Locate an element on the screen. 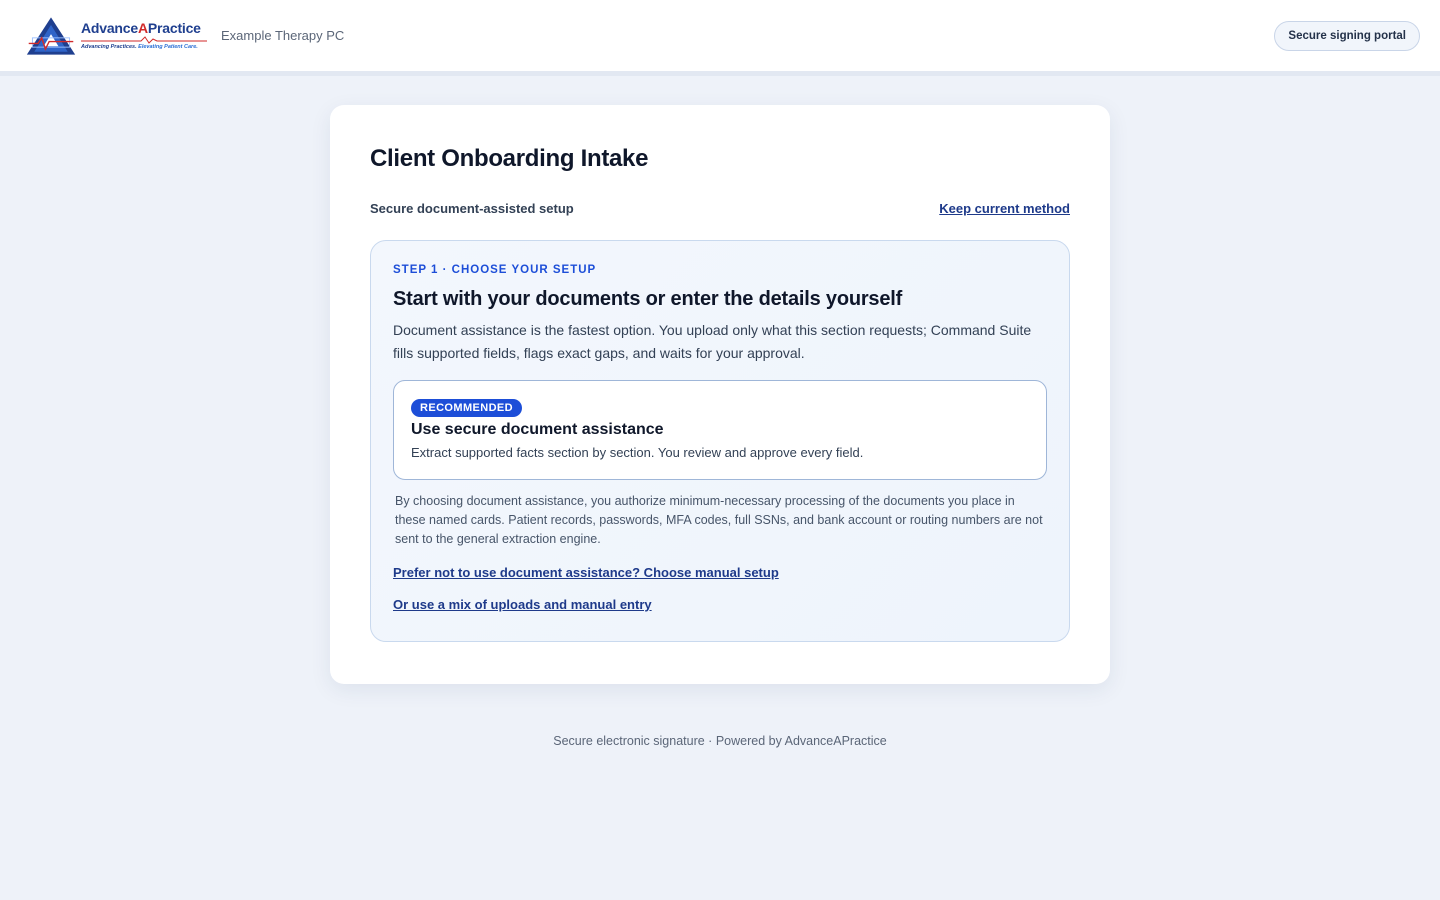  organization-name: Example Therapy PC is located at coordinates (283, 35).